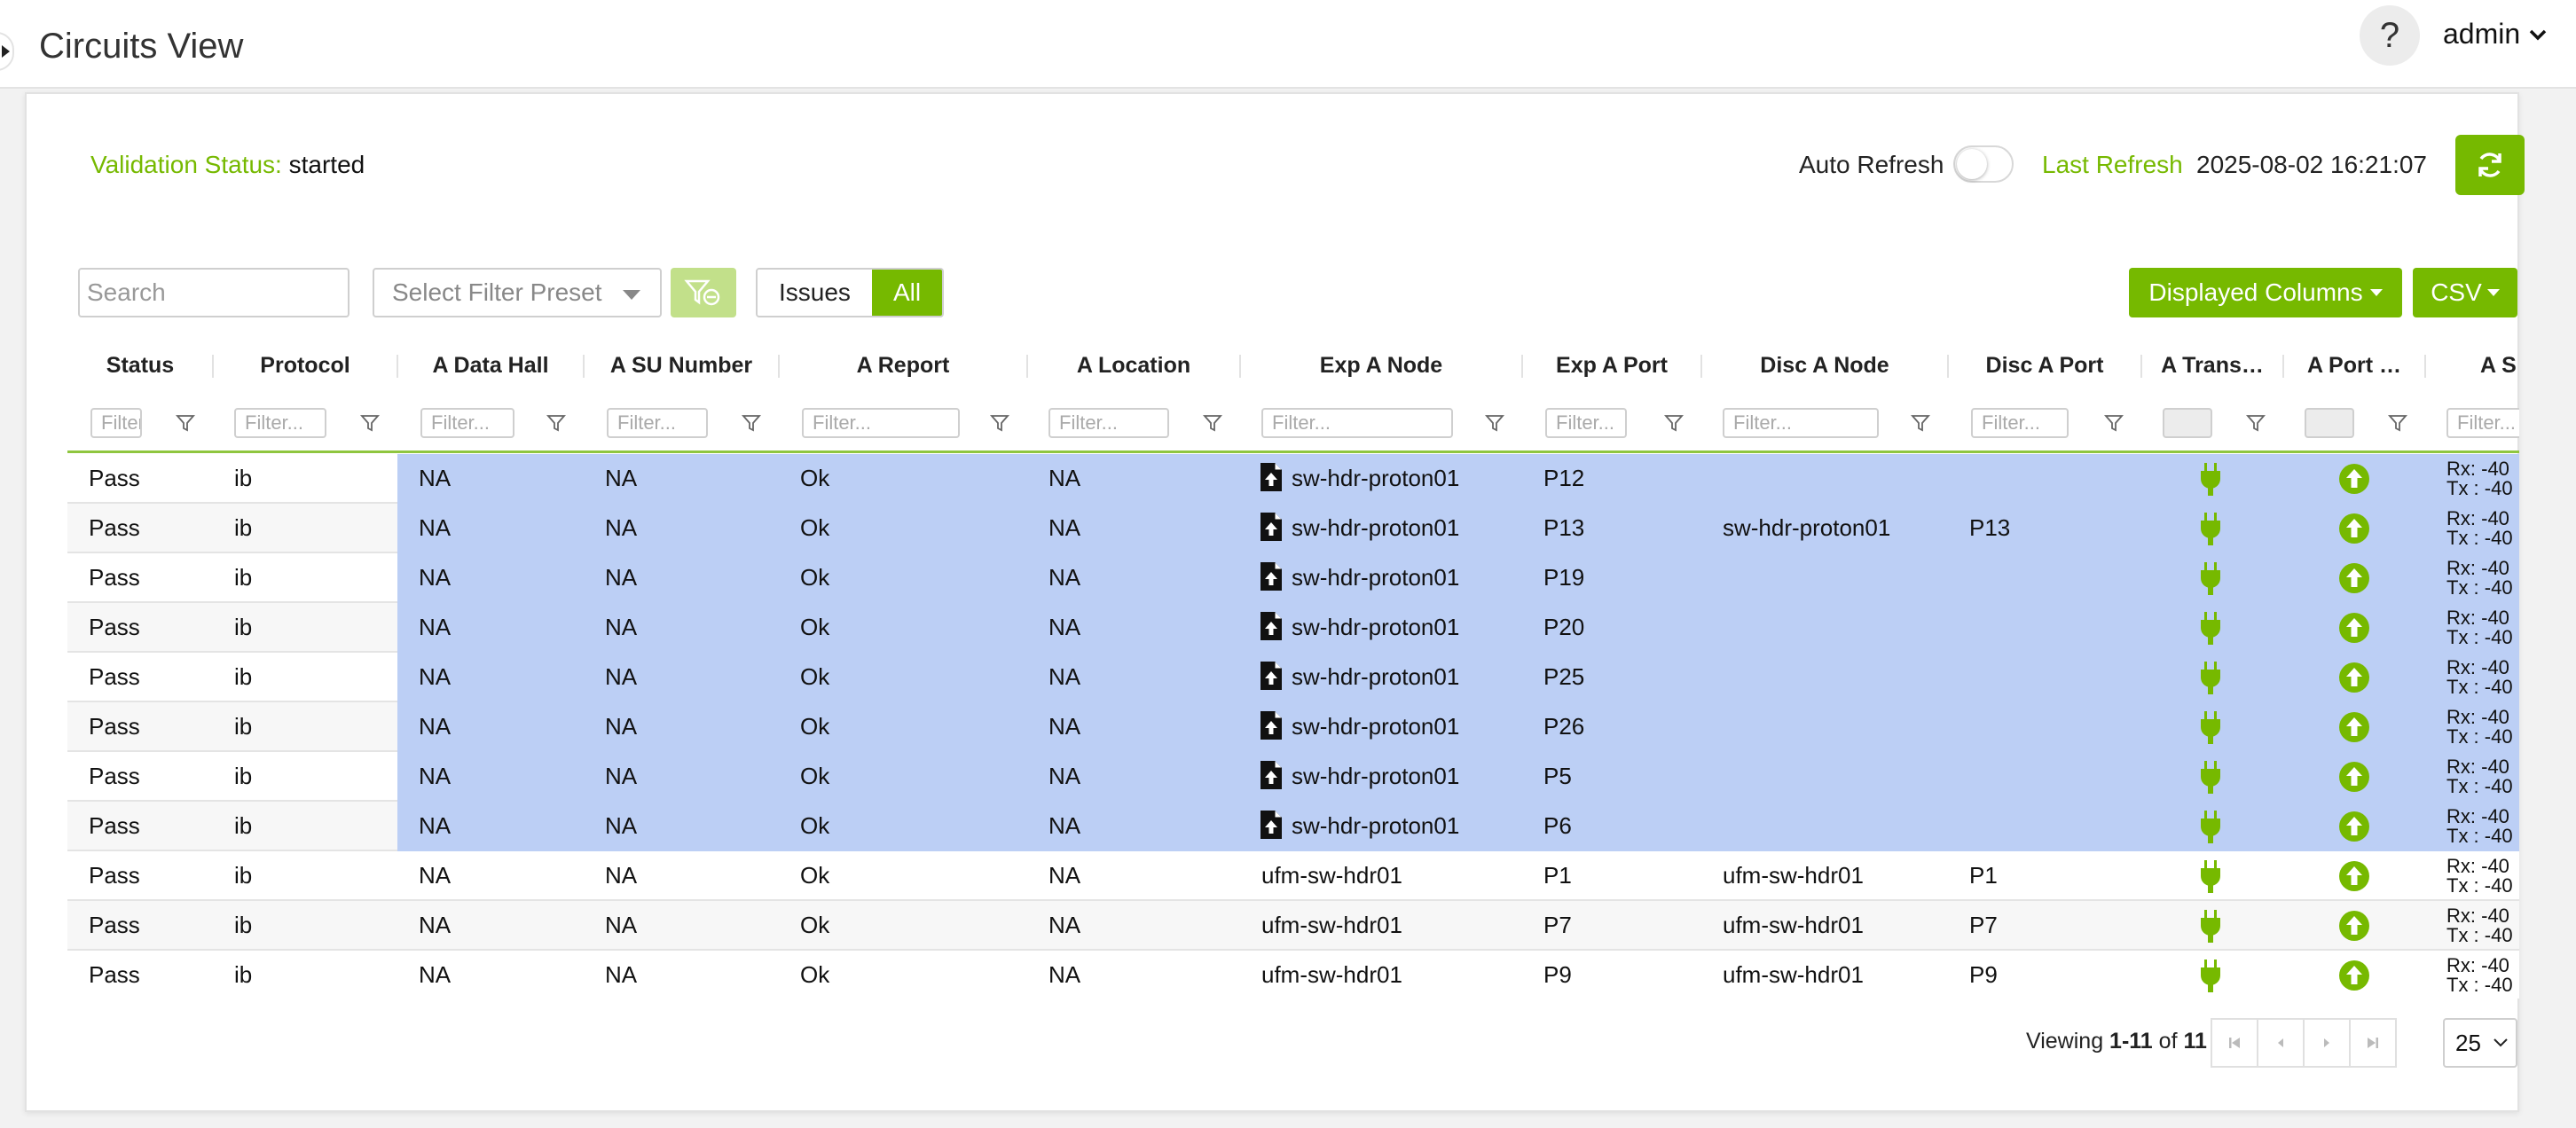 The height and width of the screenshot is (1128, 2576). I want to click on column-separator, so click(584, 366).